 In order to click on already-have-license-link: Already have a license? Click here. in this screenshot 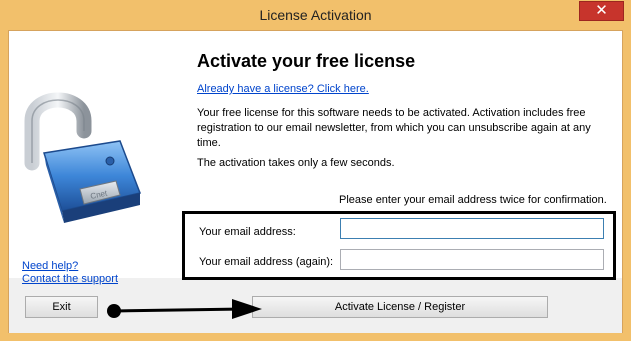, I will do `click(283, 89)`.